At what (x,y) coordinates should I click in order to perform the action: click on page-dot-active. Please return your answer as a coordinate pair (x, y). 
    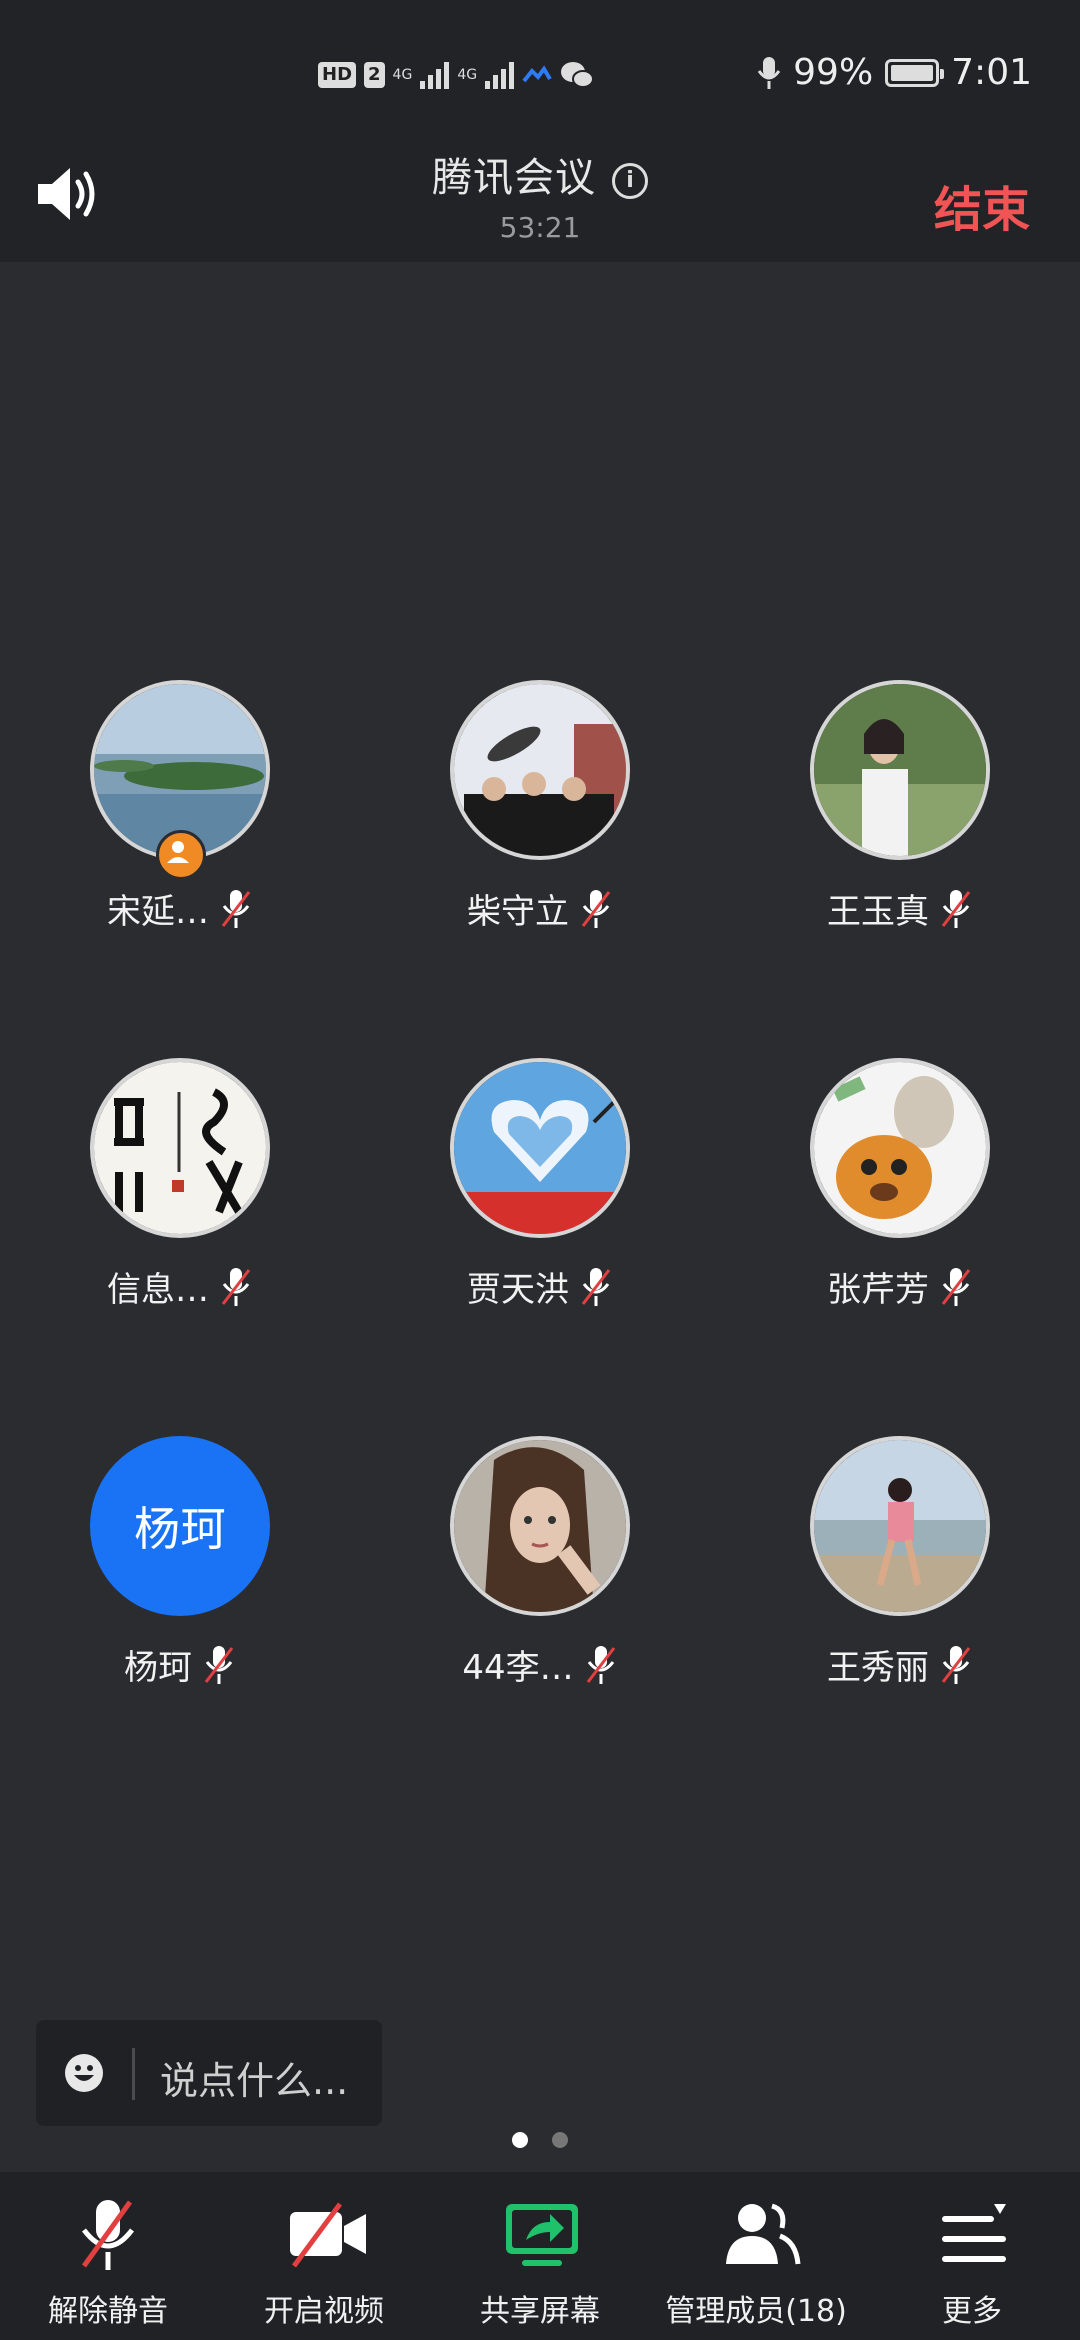
    Looking at the image, I should click on (520, 2140).